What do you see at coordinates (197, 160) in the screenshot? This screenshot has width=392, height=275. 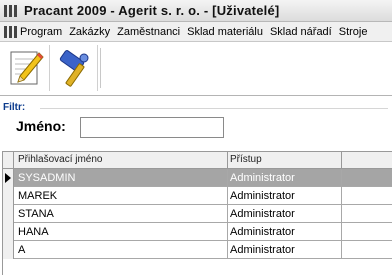 I see `grid-header: Přihlašovací jméno Přístup` at bounding box center [197, 160].